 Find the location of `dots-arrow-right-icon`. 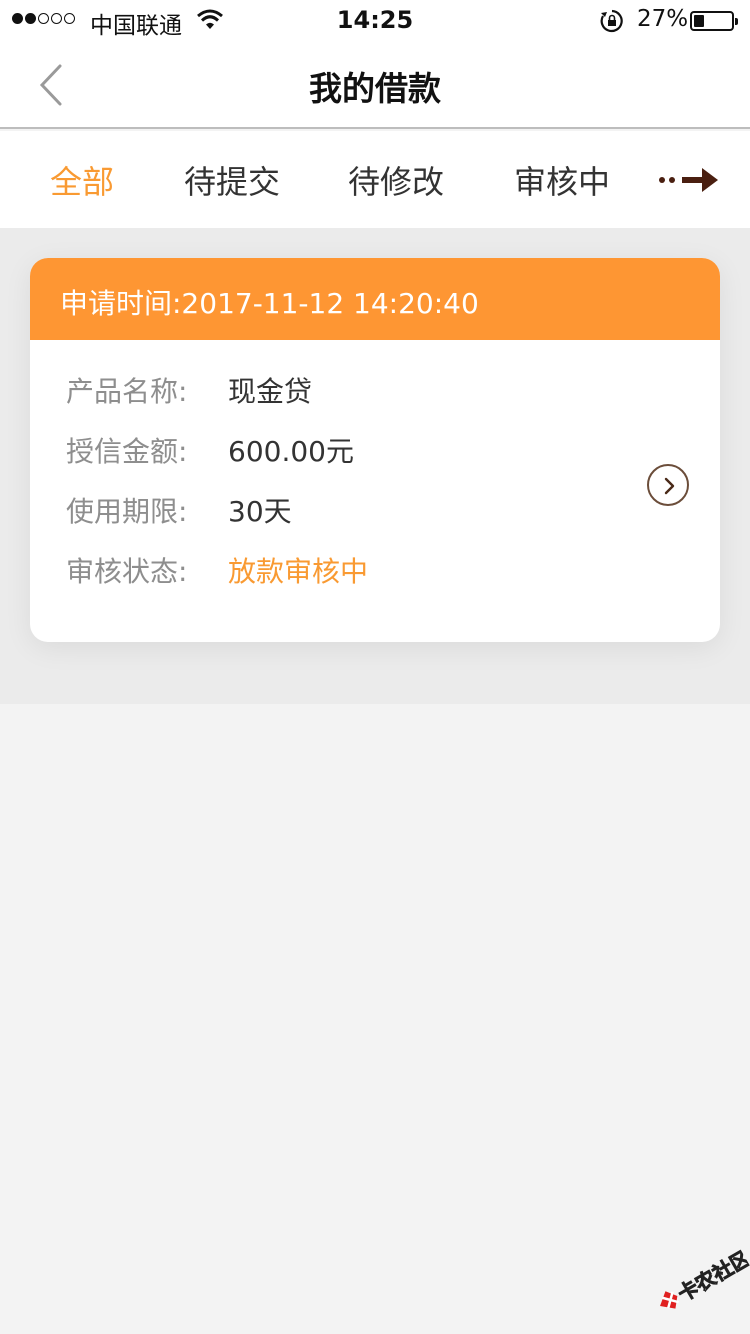

dots-arrow-right-icon is located at coordinates (689, 180).